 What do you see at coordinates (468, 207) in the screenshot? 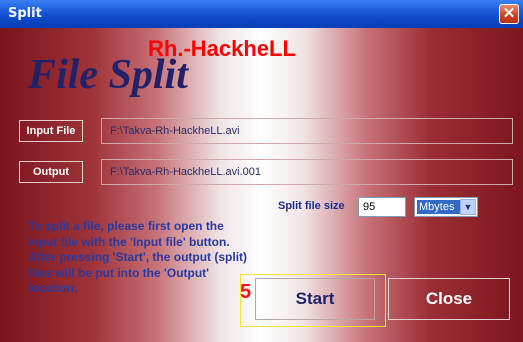
I see `chevron-down-icon: ▼` at bounding box center [468, 207].